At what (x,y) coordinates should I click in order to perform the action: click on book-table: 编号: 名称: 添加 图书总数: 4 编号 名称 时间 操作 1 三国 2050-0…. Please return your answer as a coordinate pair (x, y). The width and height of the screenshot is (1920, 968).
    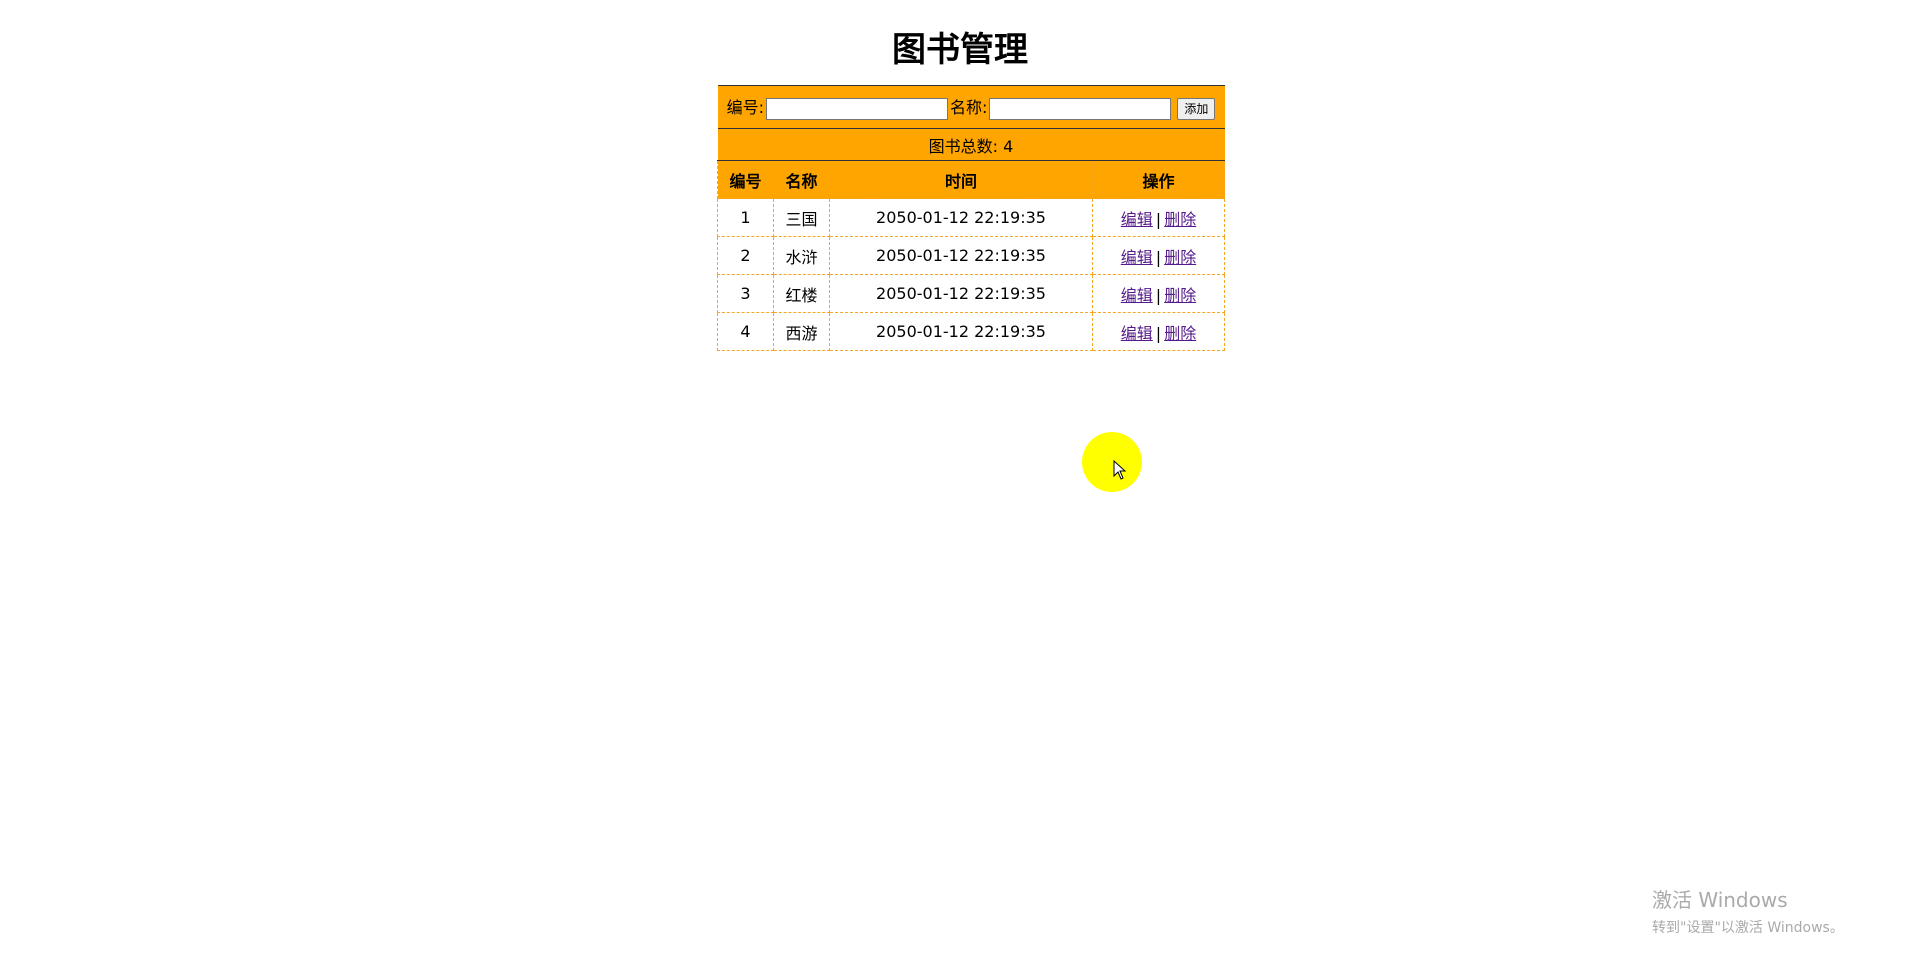
    Looking at the image, I should click on (971, 218).